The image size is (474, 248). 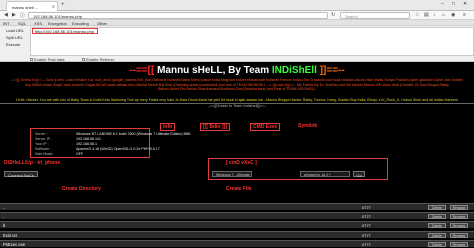 I want to click on file-name: ., so click(x=3, y=216).